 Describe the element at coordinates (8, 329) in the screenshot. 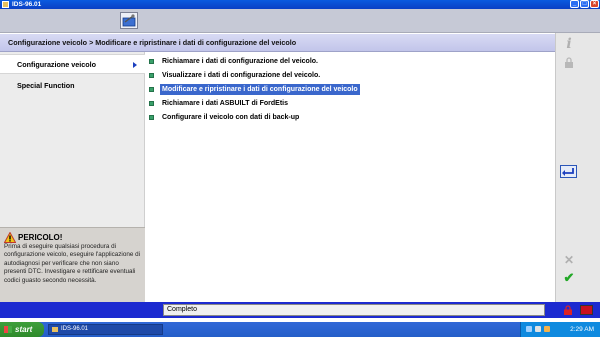

I see `windows-logo-icon` at that location.